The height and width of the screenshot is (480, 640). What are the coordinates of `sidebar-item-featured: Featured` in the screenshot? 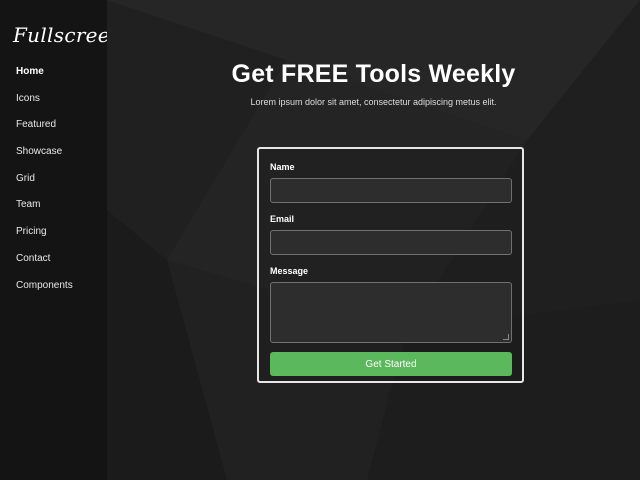 It's located at (53, 128).